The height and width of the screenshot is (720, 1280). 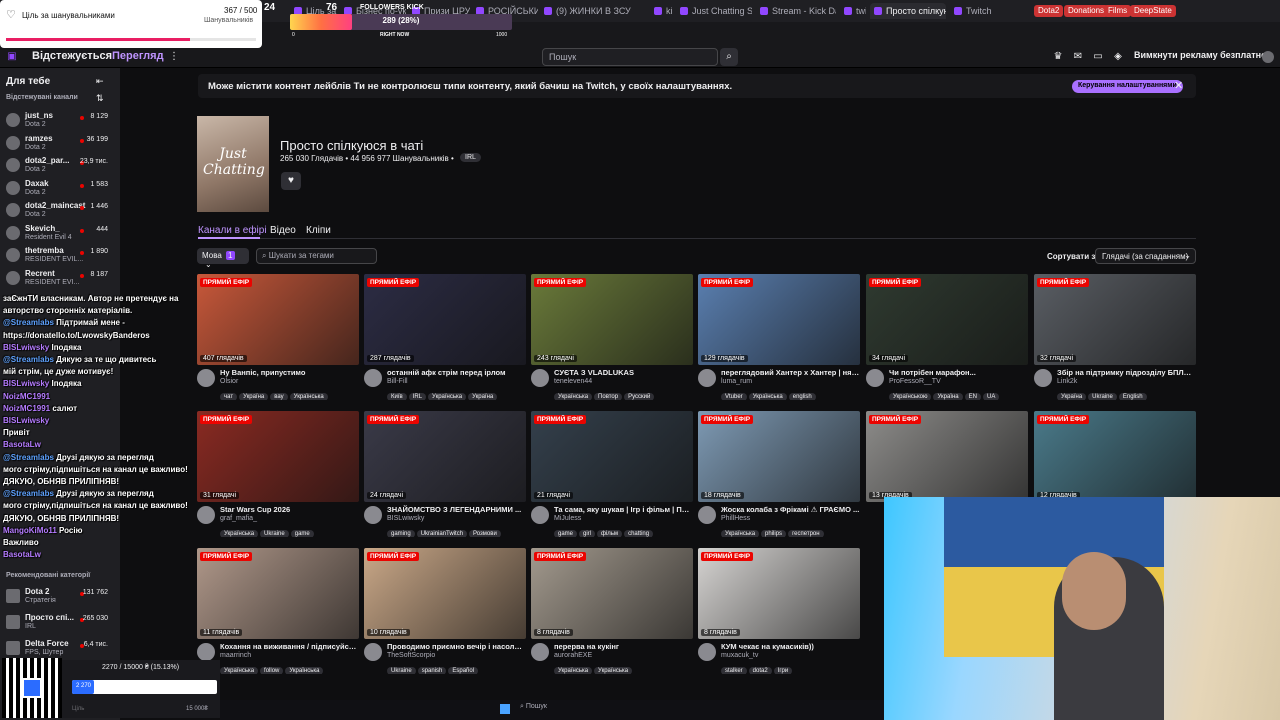 What do you see at coordinates (610, 533) in the screenshot?
I see `tag-chip: фільм` at bounding box center [610, 533].